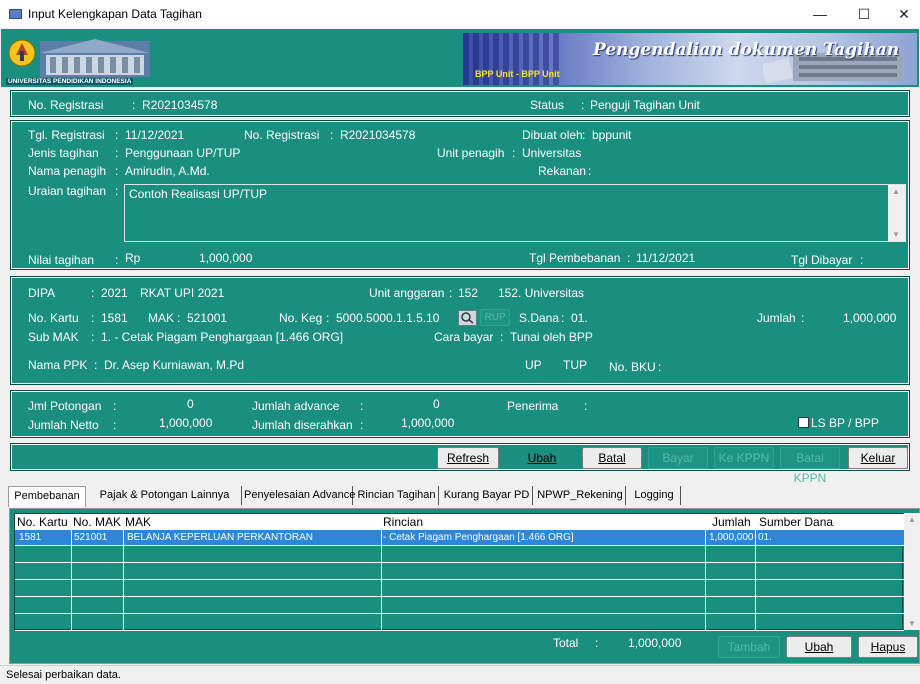  Describe the element at coordinates (190, 404) in the screenshot. I see `jml-potongan-value: 0` at that location.